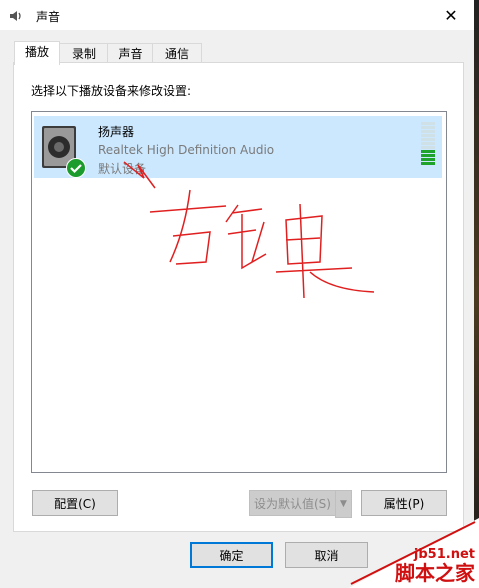  What do you see at coordinates (15, 16) in the screenshot?
I see `speaker-title-icon` at bounding box center [15, 16].